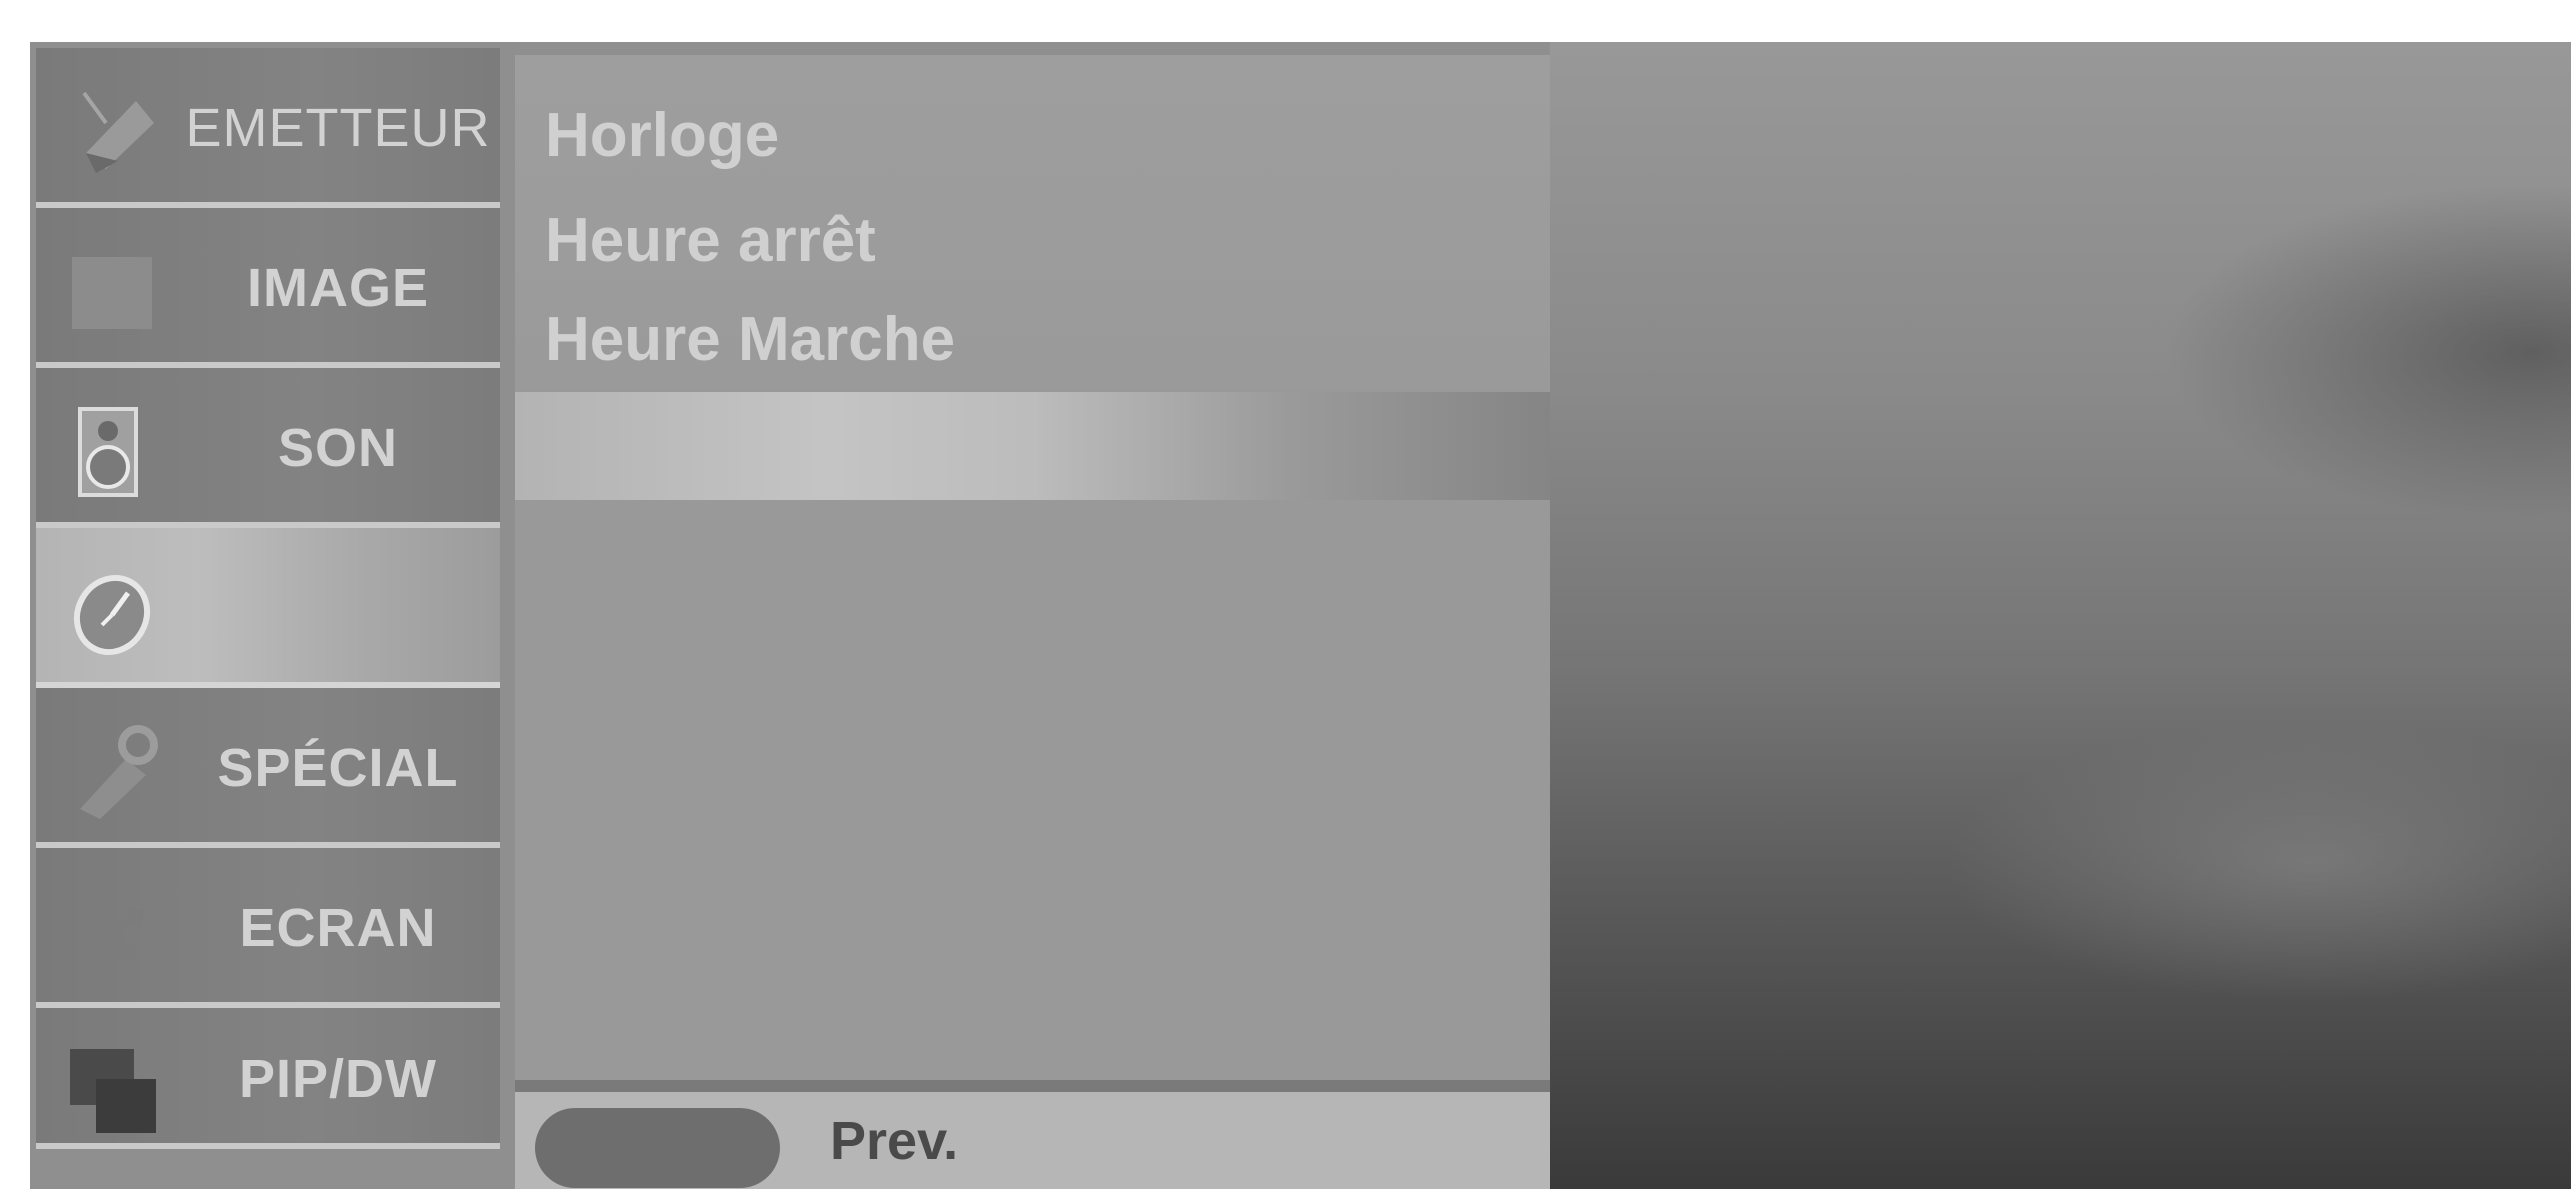 Image resolution: width=2571 pixels, height=1189 pixels. What do you see at coordinates (118, 132) in the screenshot?
I see `satellite-dish-icon` at bounding box center [118, 132].